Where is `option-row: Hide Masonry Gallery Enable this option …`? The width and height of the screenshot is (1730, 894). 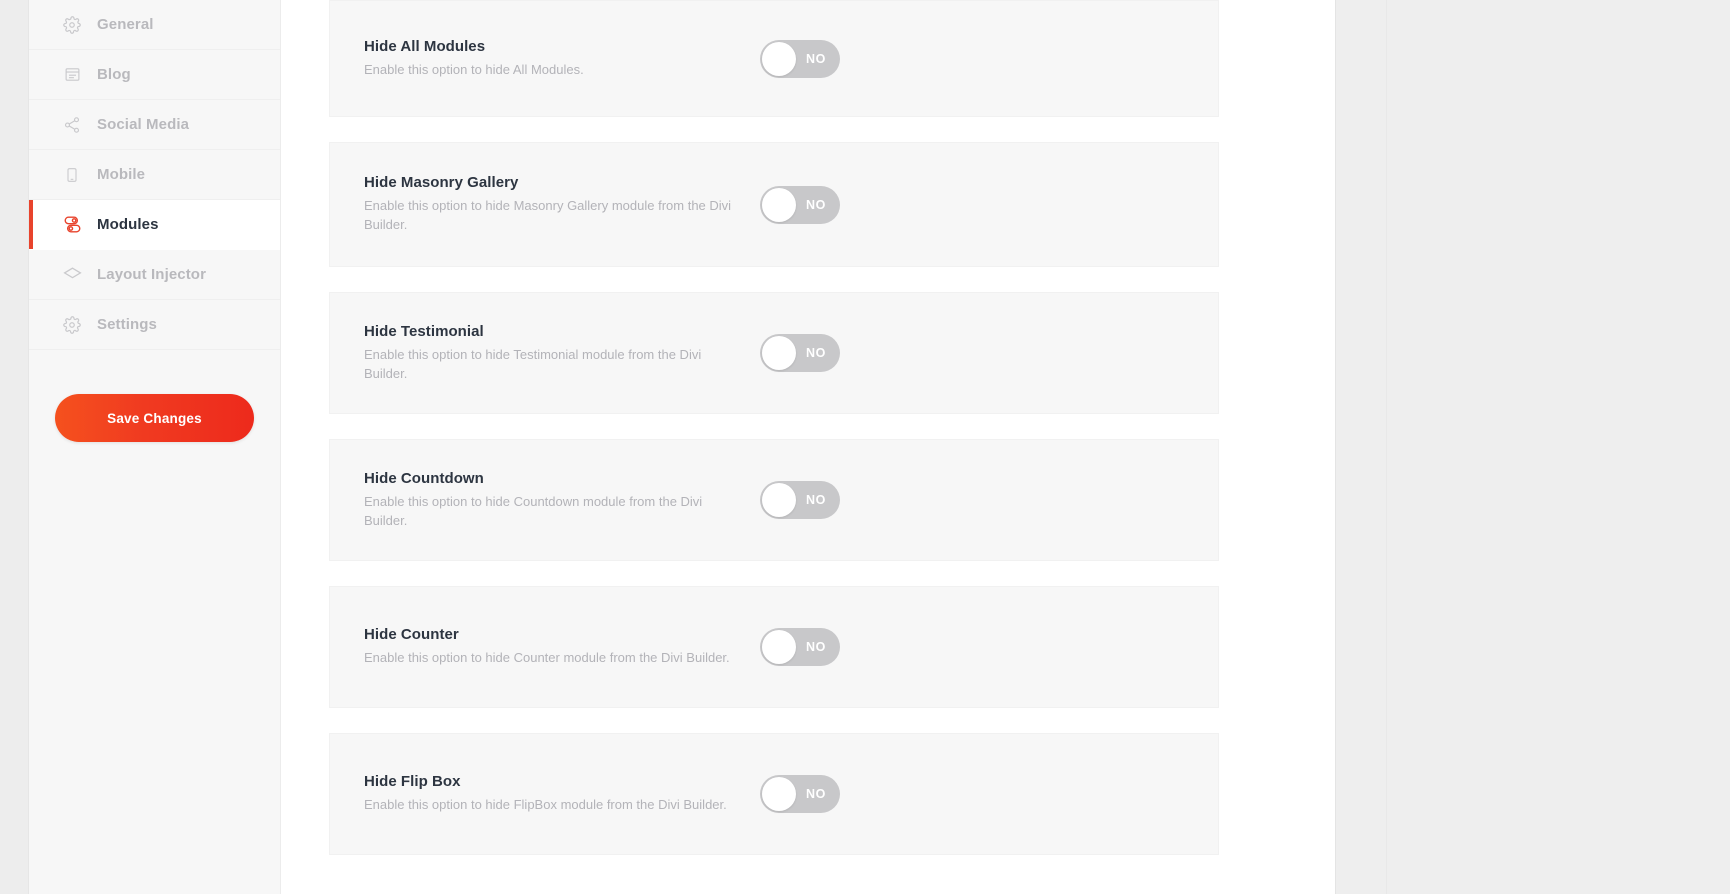 option-row: Hide Masonry Gallery Enable this option … is located at coordinates (774, 204).